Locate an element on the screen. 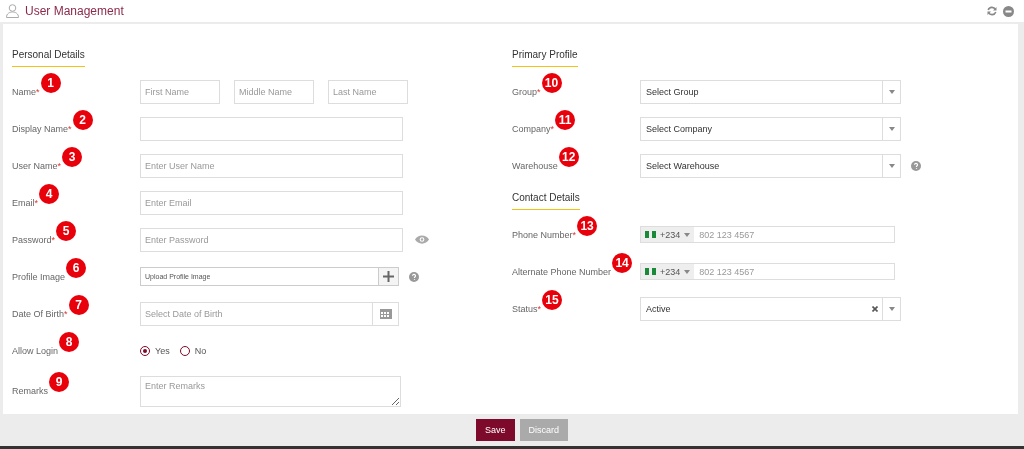  annotation-badge: 8 is located at coordinates (69, 341).